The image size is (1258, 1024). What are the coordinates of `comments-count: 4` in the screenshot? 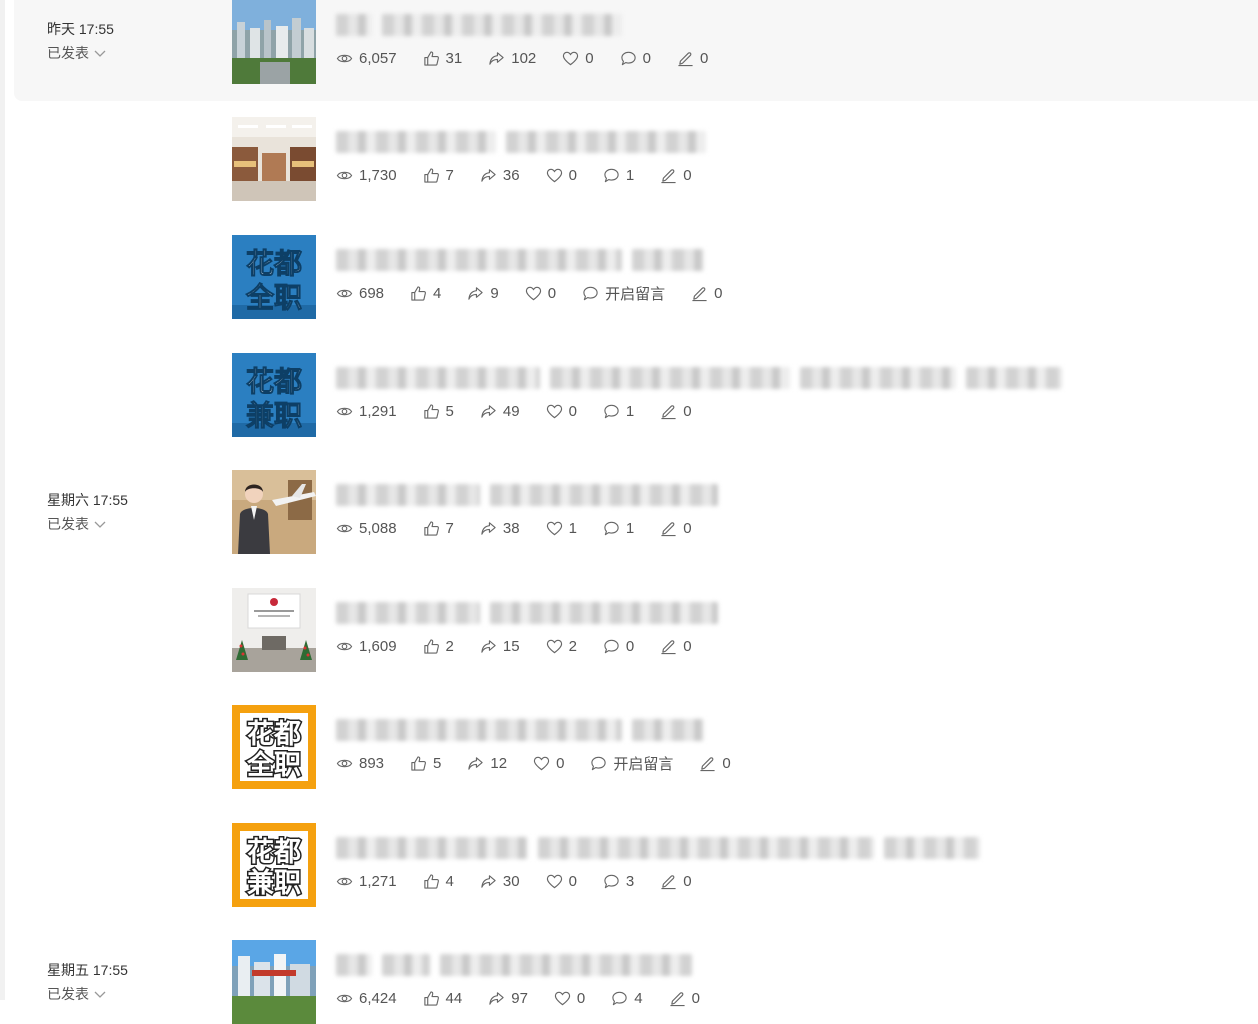 It's located at (638, 998).